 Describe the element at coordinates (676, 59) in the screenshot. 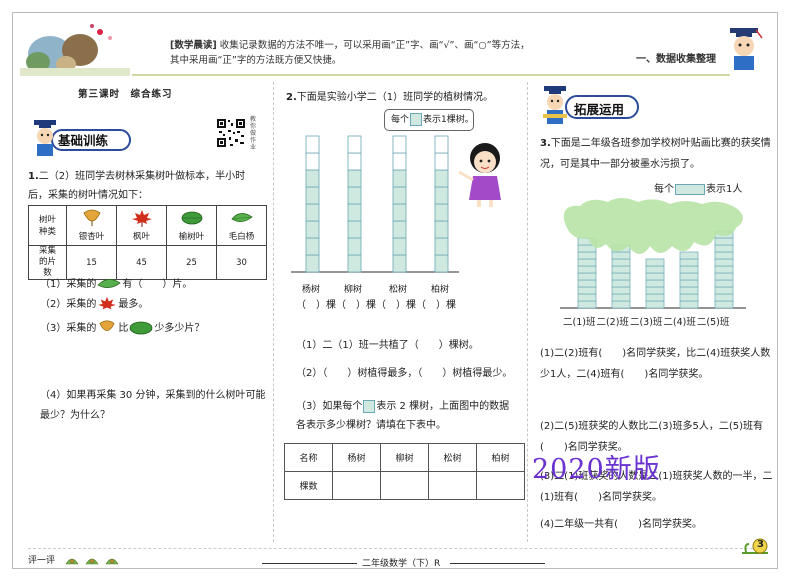

I see `section-title: 一、数据收集整理` at that location.